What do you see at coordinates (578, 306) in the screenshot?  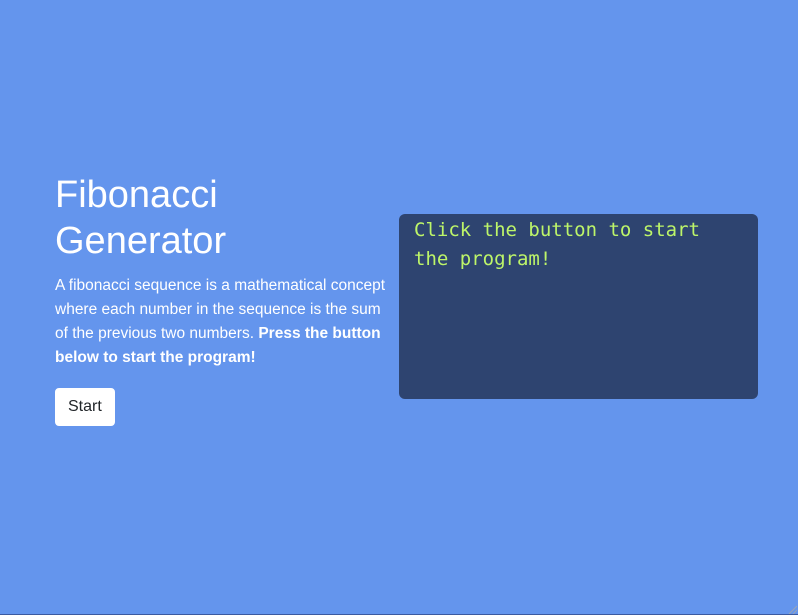 I see `output-console: Click the button to start the program!` at bounding box center [578, 306].